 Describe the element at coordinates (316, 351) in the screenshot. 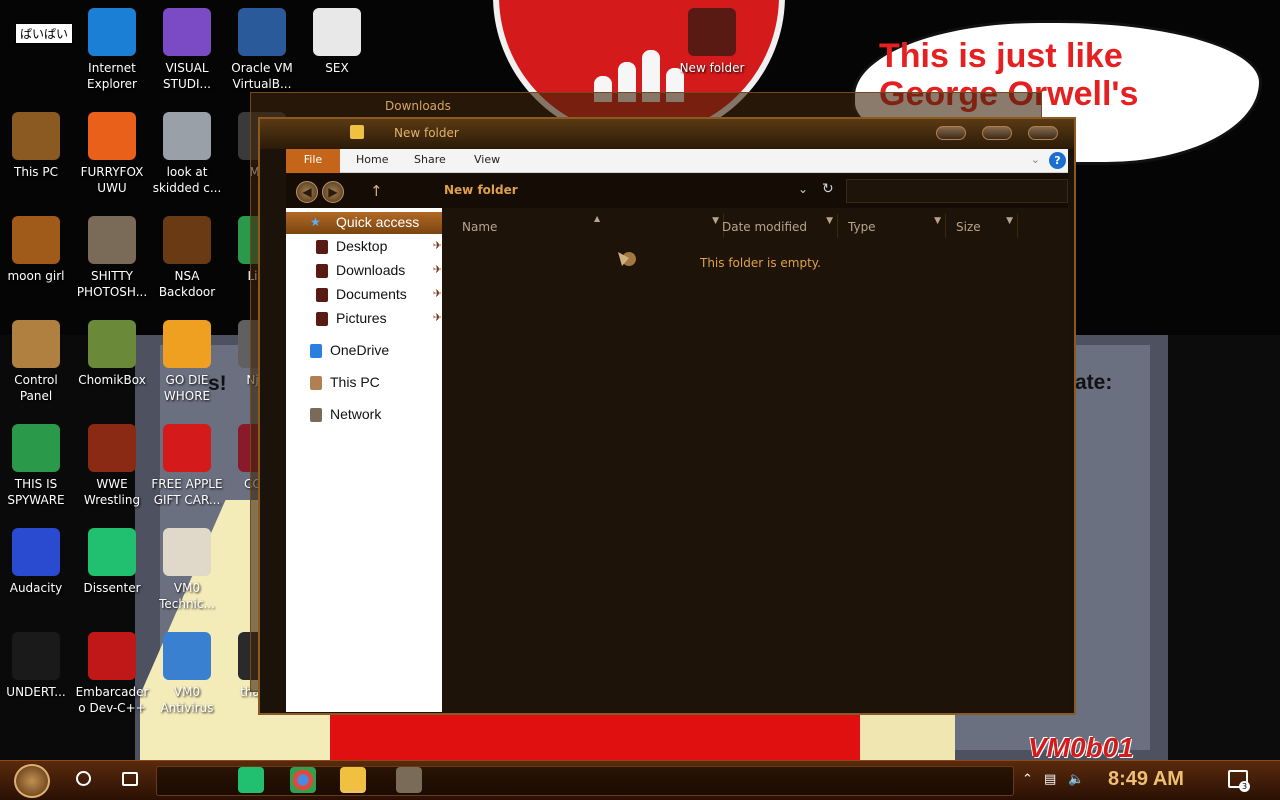

I see `cloud-icon` at that location.